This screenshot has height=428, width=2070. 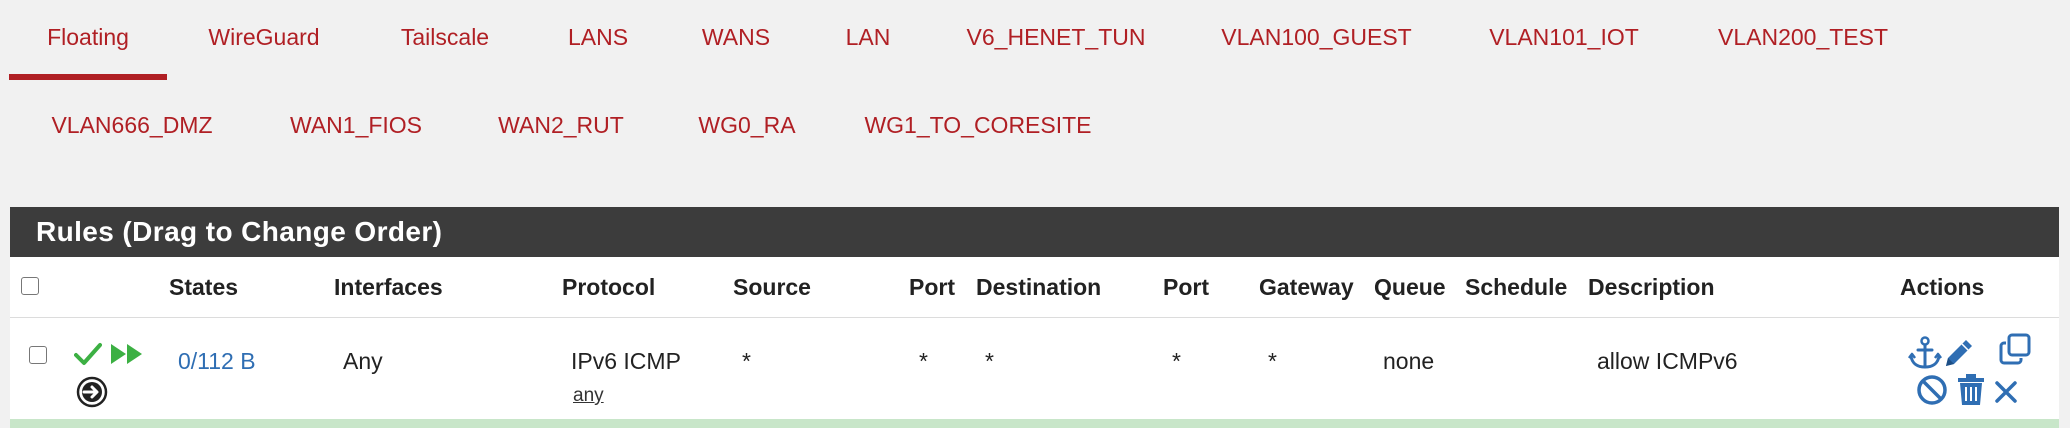 I want to click on tab-wg0-ra: WG0_RA, so click(x=747, y=128).